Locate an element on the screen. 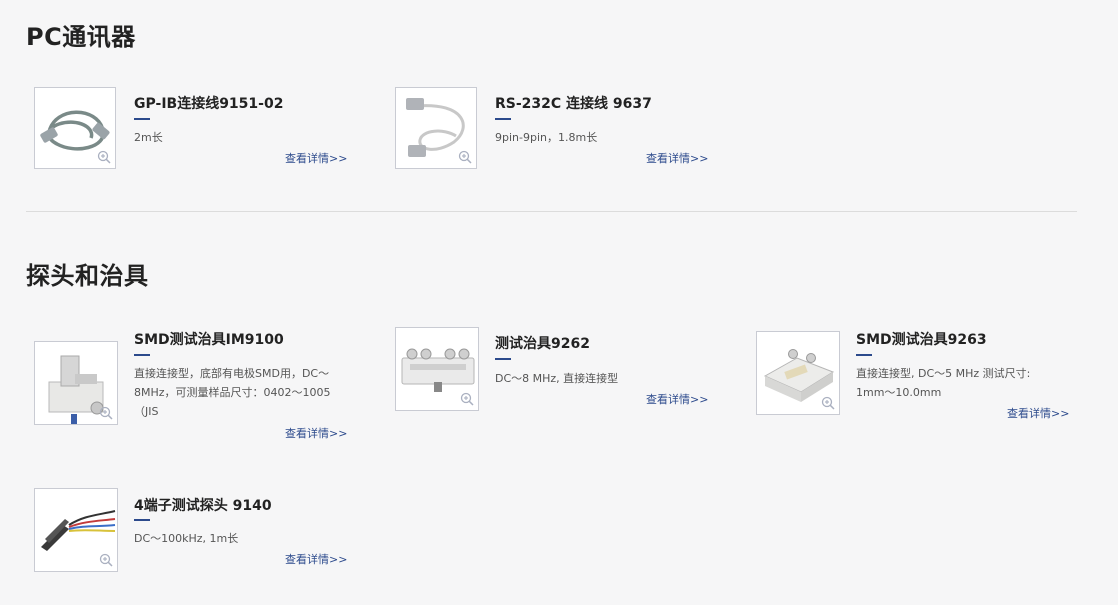 Image resolution: width=1118 pixels, height=605 pixels. product-title: GP-IB连接线9151-02 is located at coordinates (208, 103).